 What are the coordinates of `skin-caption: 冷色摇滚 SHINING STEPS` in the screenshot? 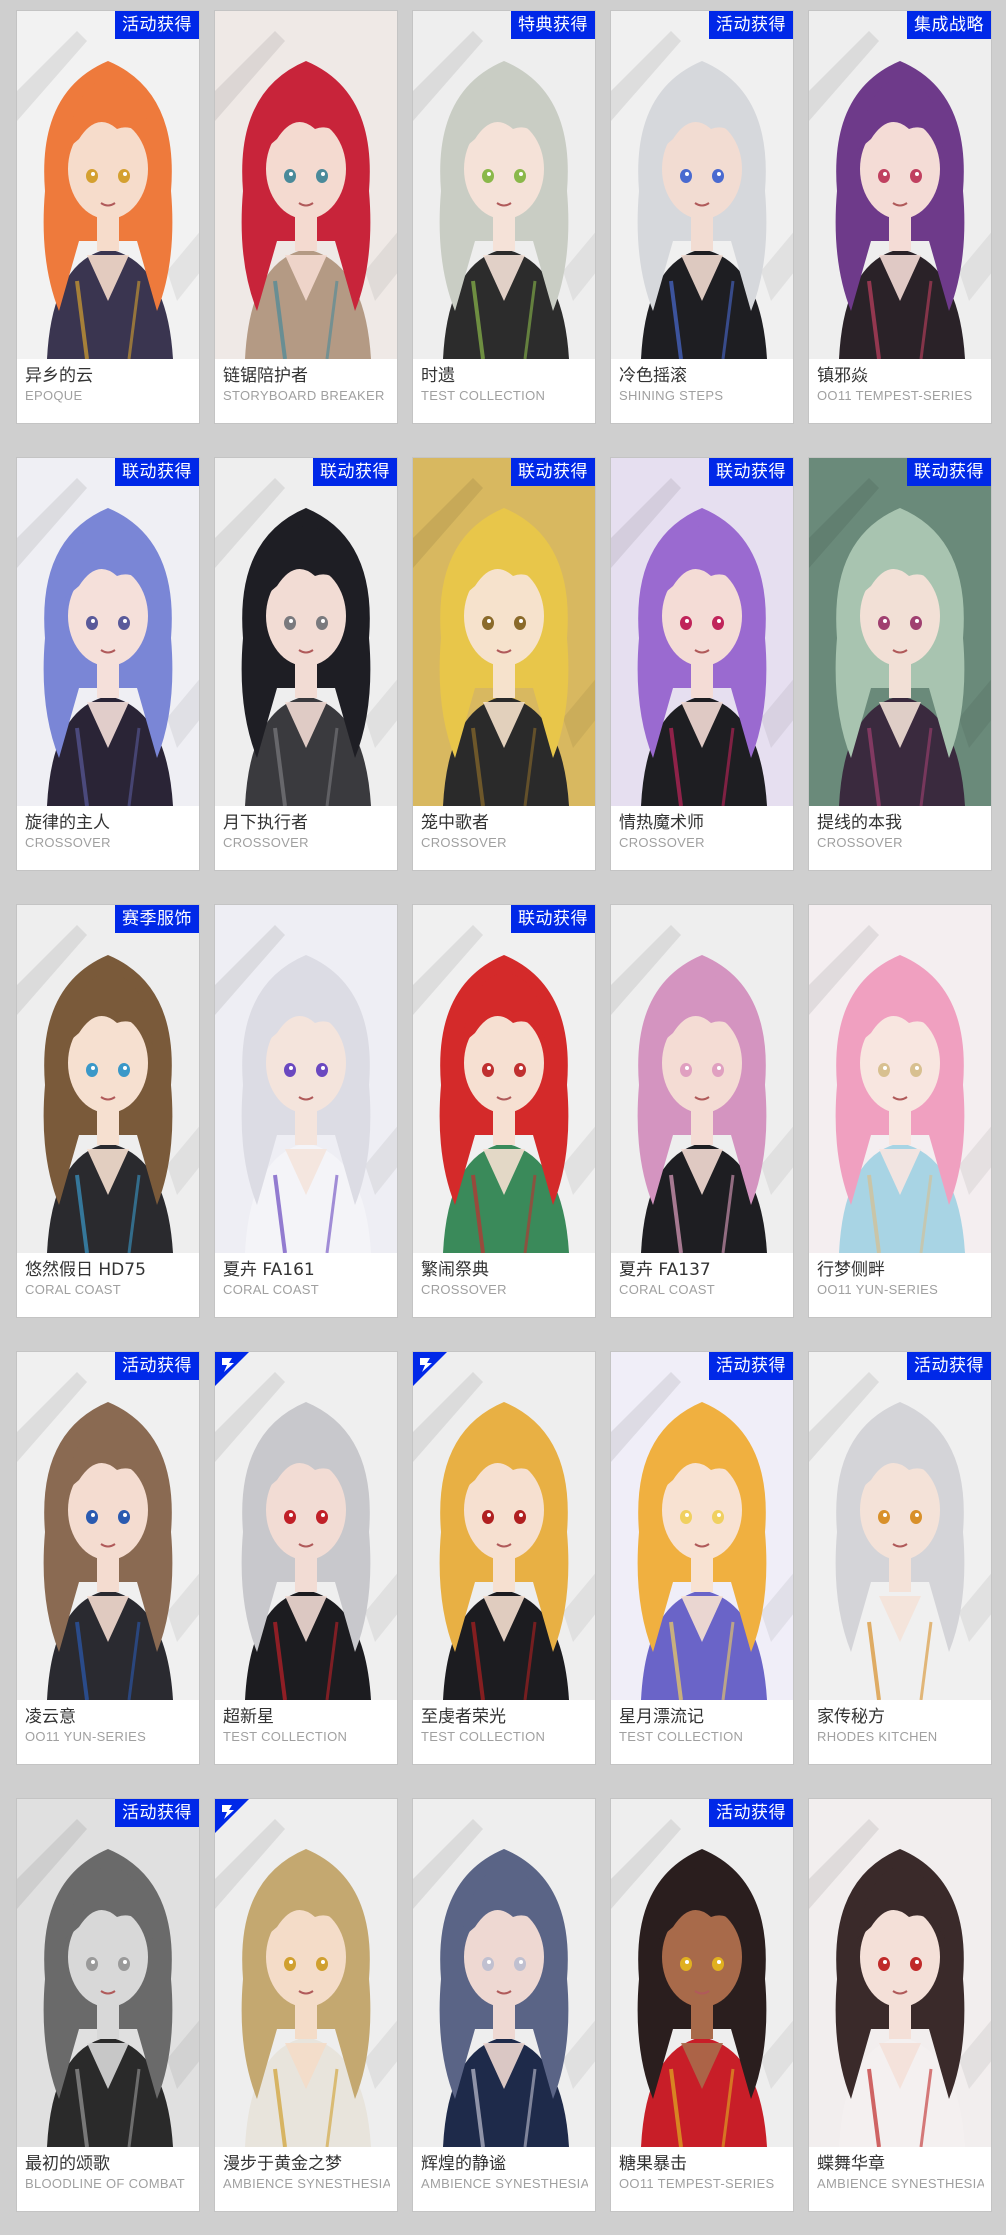 It's located at (702, 391).